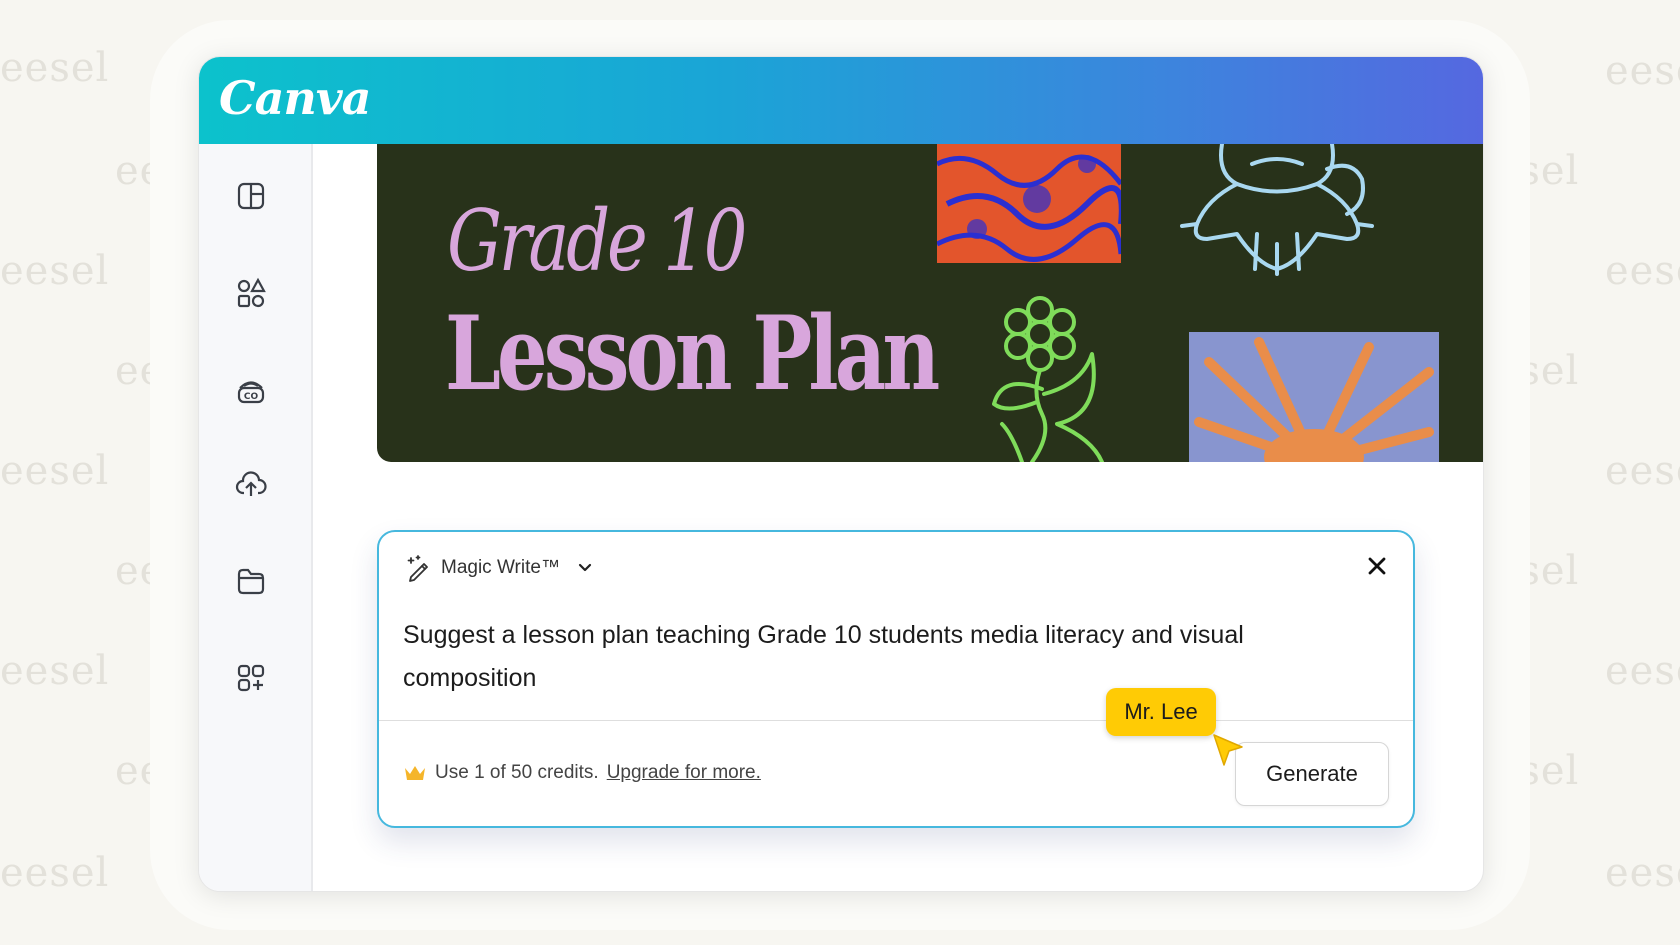 The width and height of the screenshot is (1680, 945). I want to click on magic-write-title: Magic Write™, so click(500, 567).